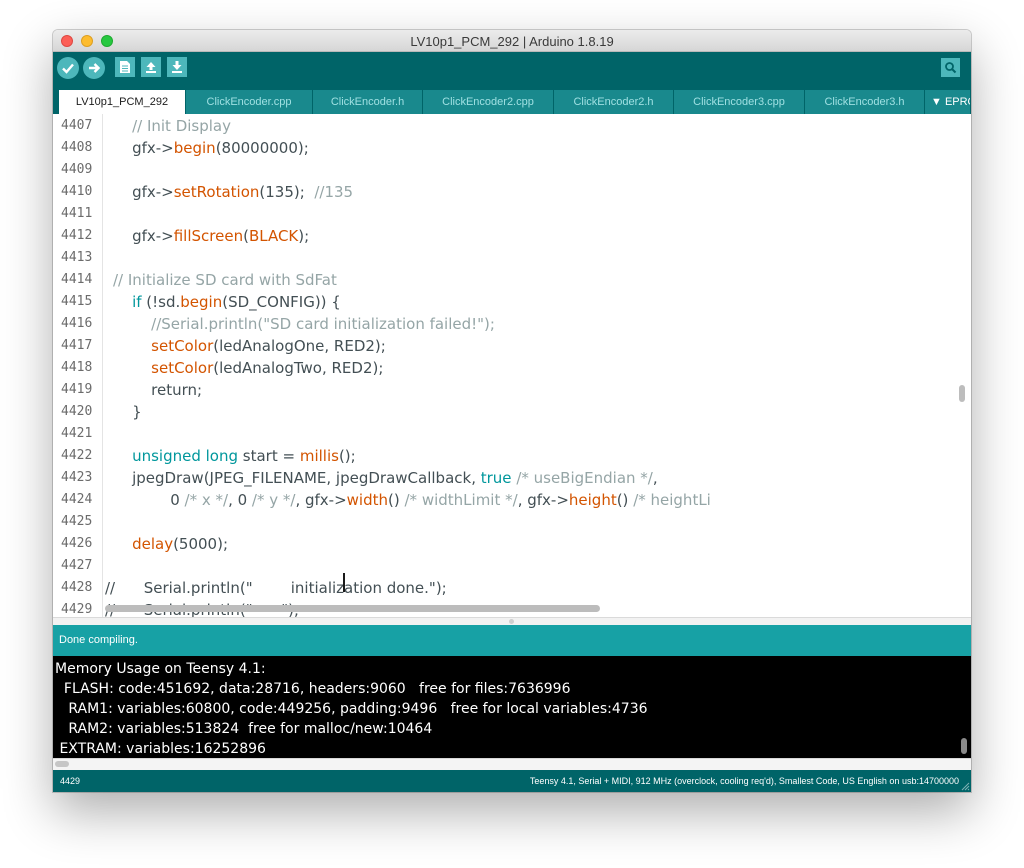 The width and height of the screenshot is (1024, 868). Describe the element at coordinates (368, 102) in the screenshot. I see `tab-clickencoder-h: ClickEncoder.h` at that location.